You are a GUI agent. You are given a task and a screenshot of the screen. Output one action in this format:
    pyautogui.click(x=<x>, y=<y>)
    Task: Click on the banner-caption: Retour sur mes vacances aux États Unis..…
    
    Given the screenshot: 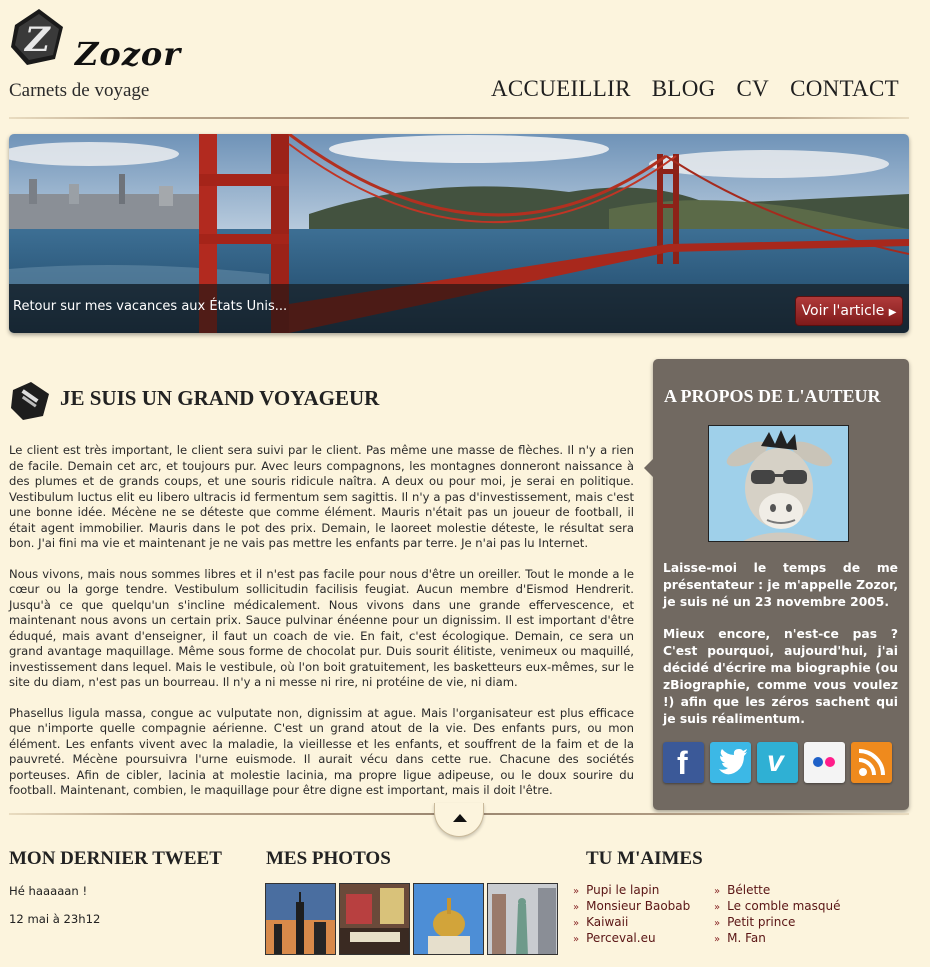 What is the action you would take?
    pyautogui.click(x=150, y=306)
    